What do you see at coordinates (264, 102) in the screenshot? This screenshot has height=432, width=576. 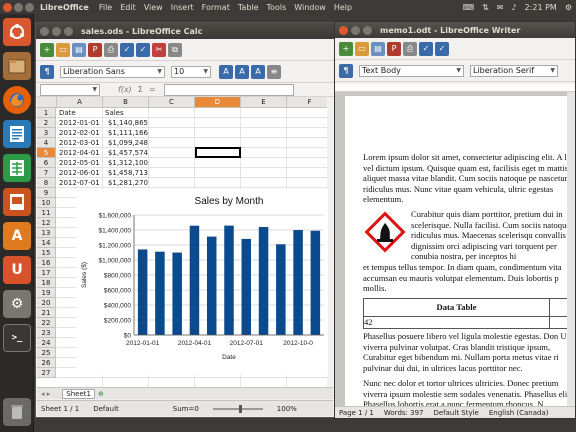 I see `column-header: E` at bounding box center [264, 102].